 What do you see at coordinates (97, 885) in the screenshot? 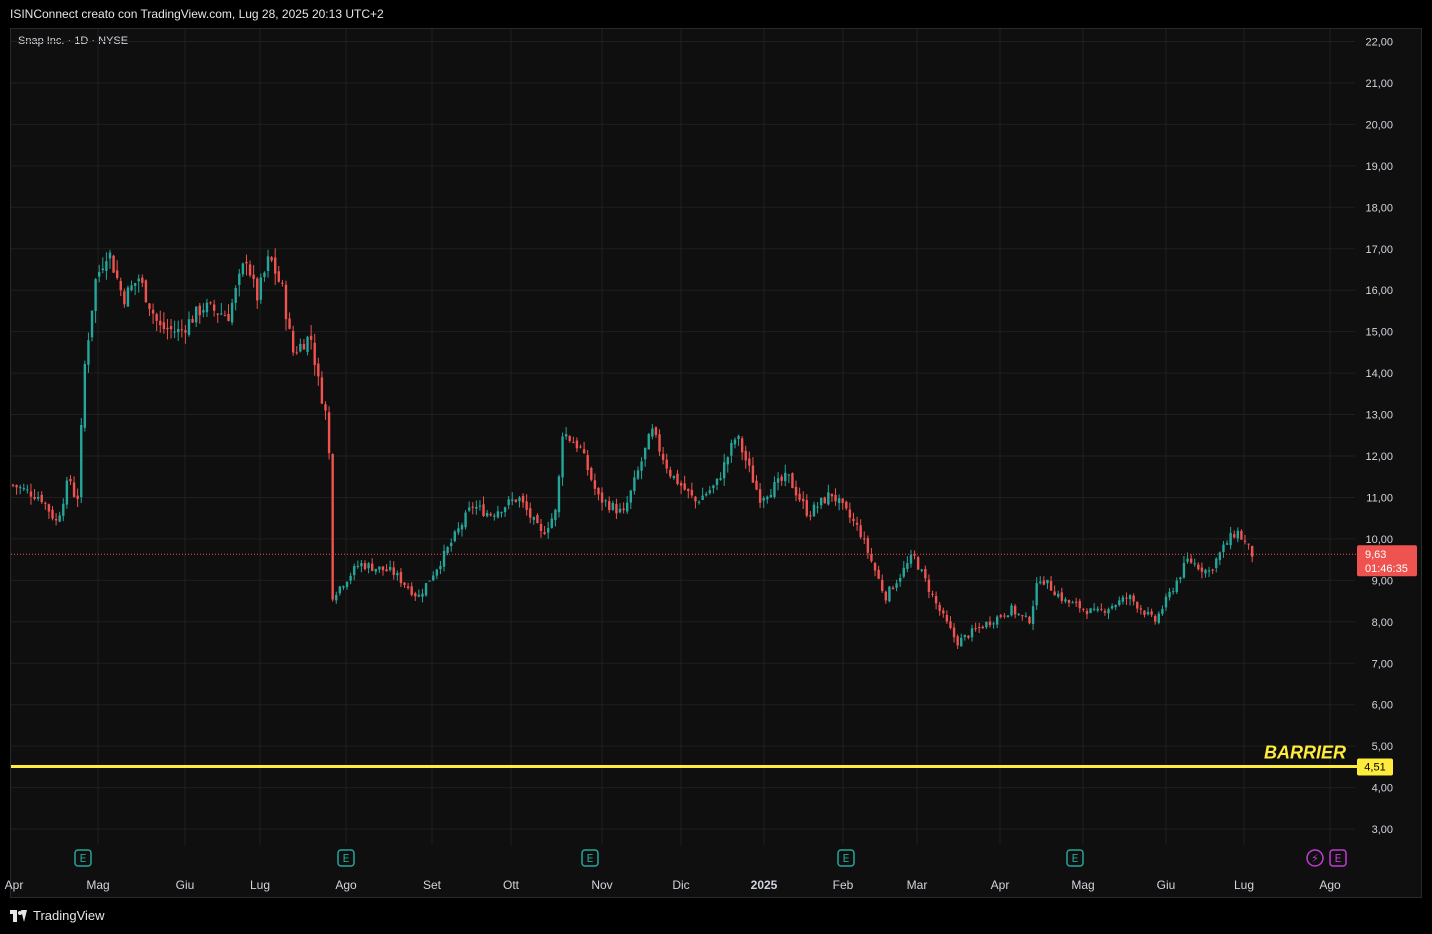
I see `x-tick-label: Mag` at bounding box center [97, 885].